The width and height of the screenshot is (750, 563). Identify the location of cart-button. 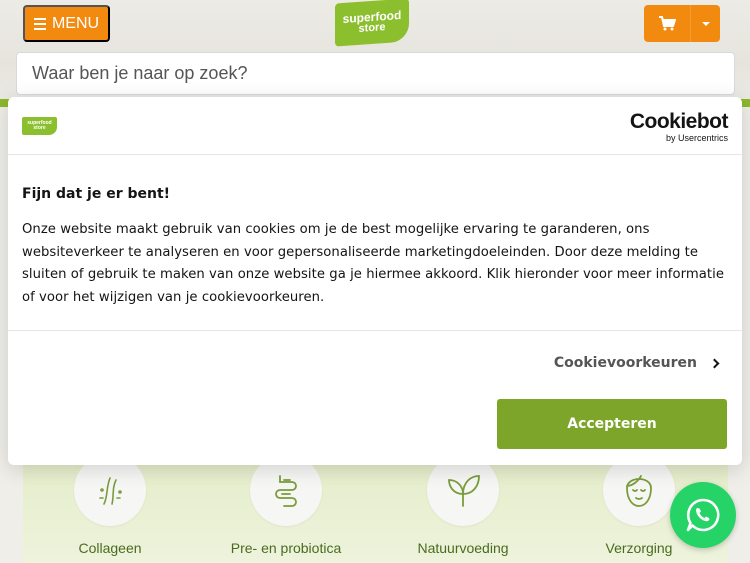
(682, 23).